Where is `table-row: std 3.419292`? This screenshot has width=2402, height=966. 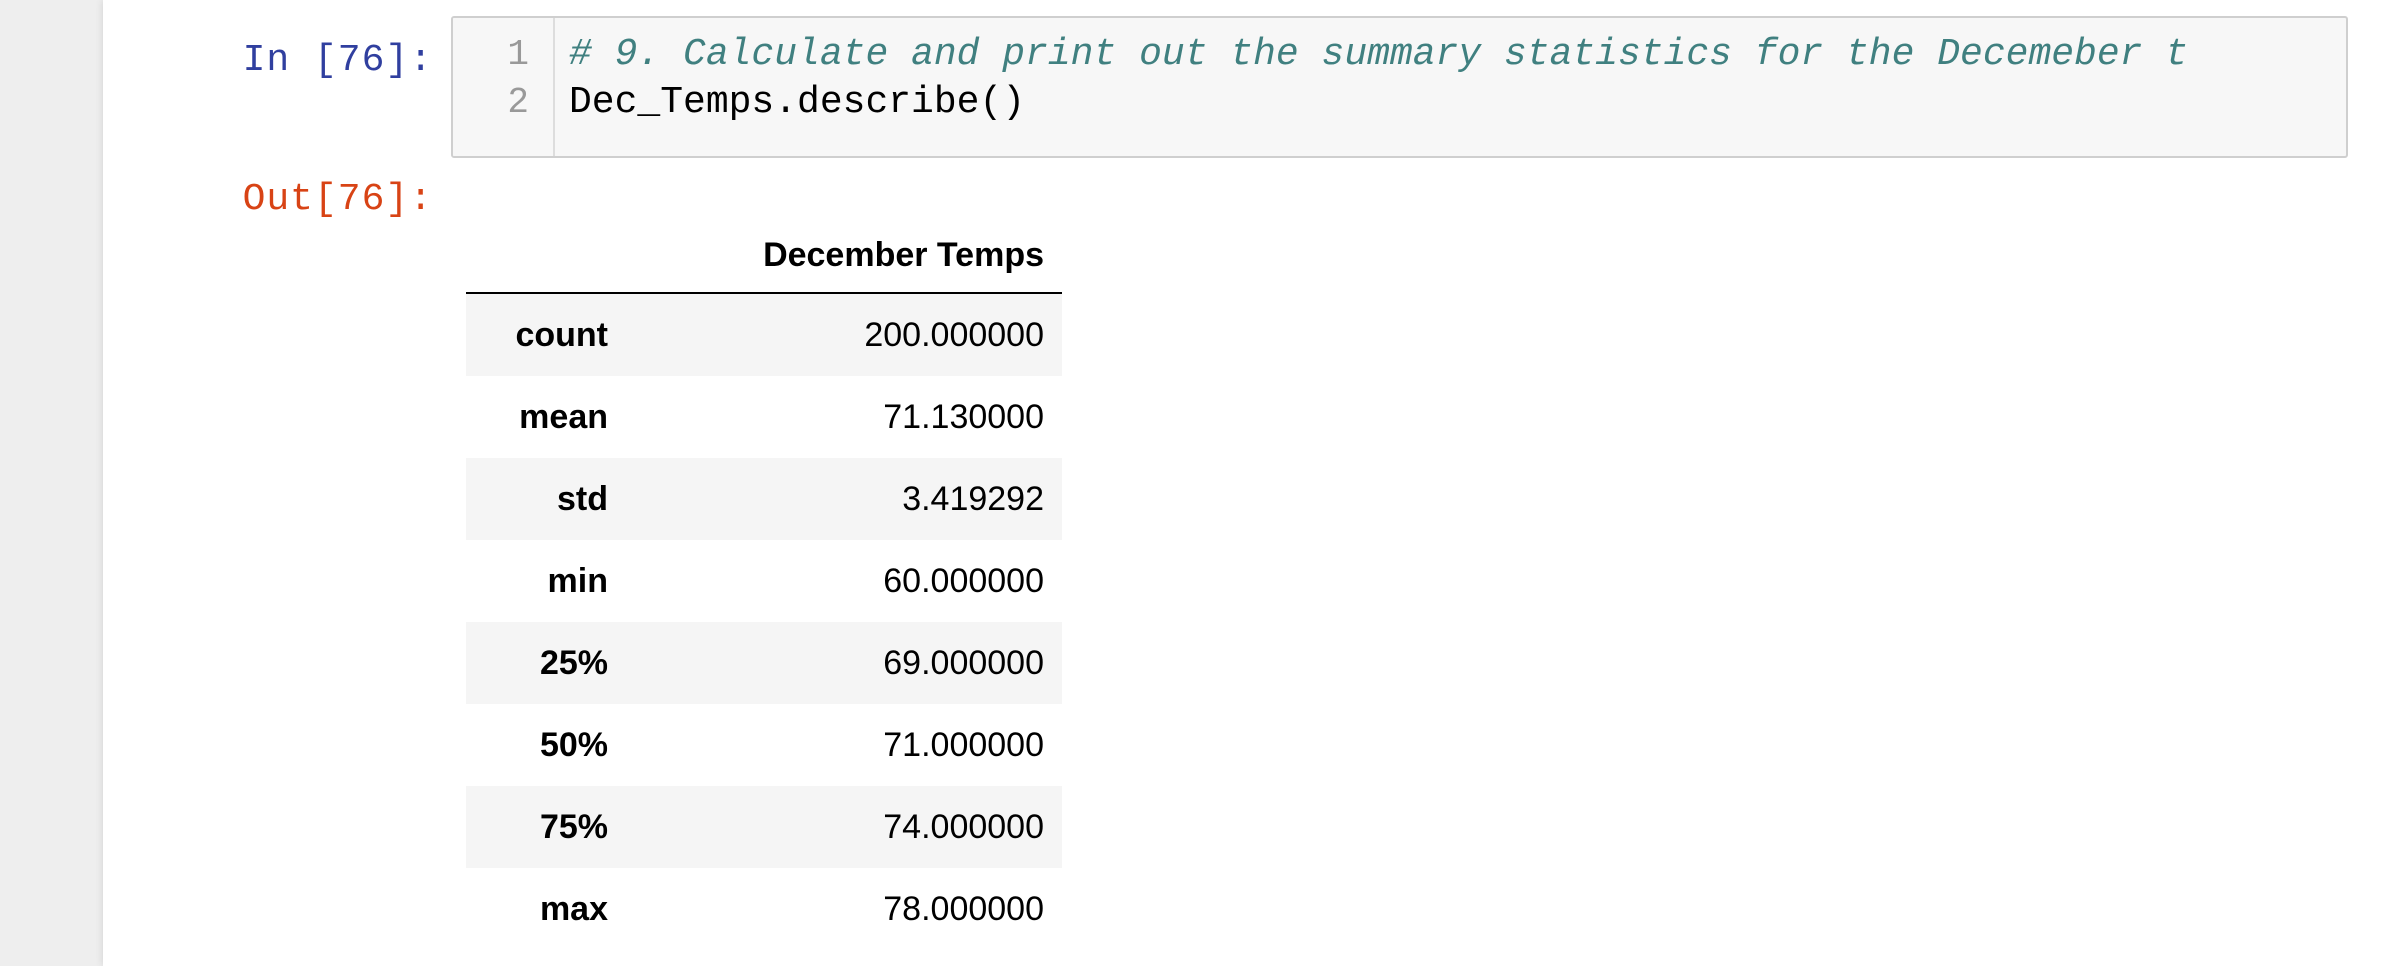 table-row: std 3.419292 is located at coordinates (764, 499).